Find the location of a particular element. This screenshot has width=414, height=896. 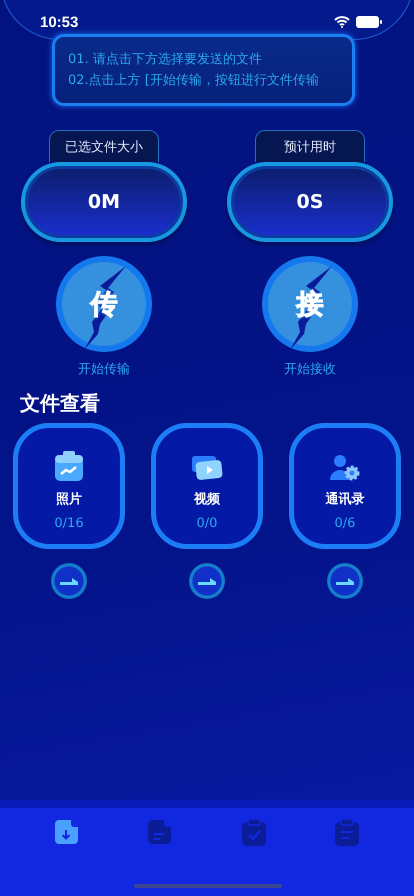

battery-icon is located at coordinates (369, 22).